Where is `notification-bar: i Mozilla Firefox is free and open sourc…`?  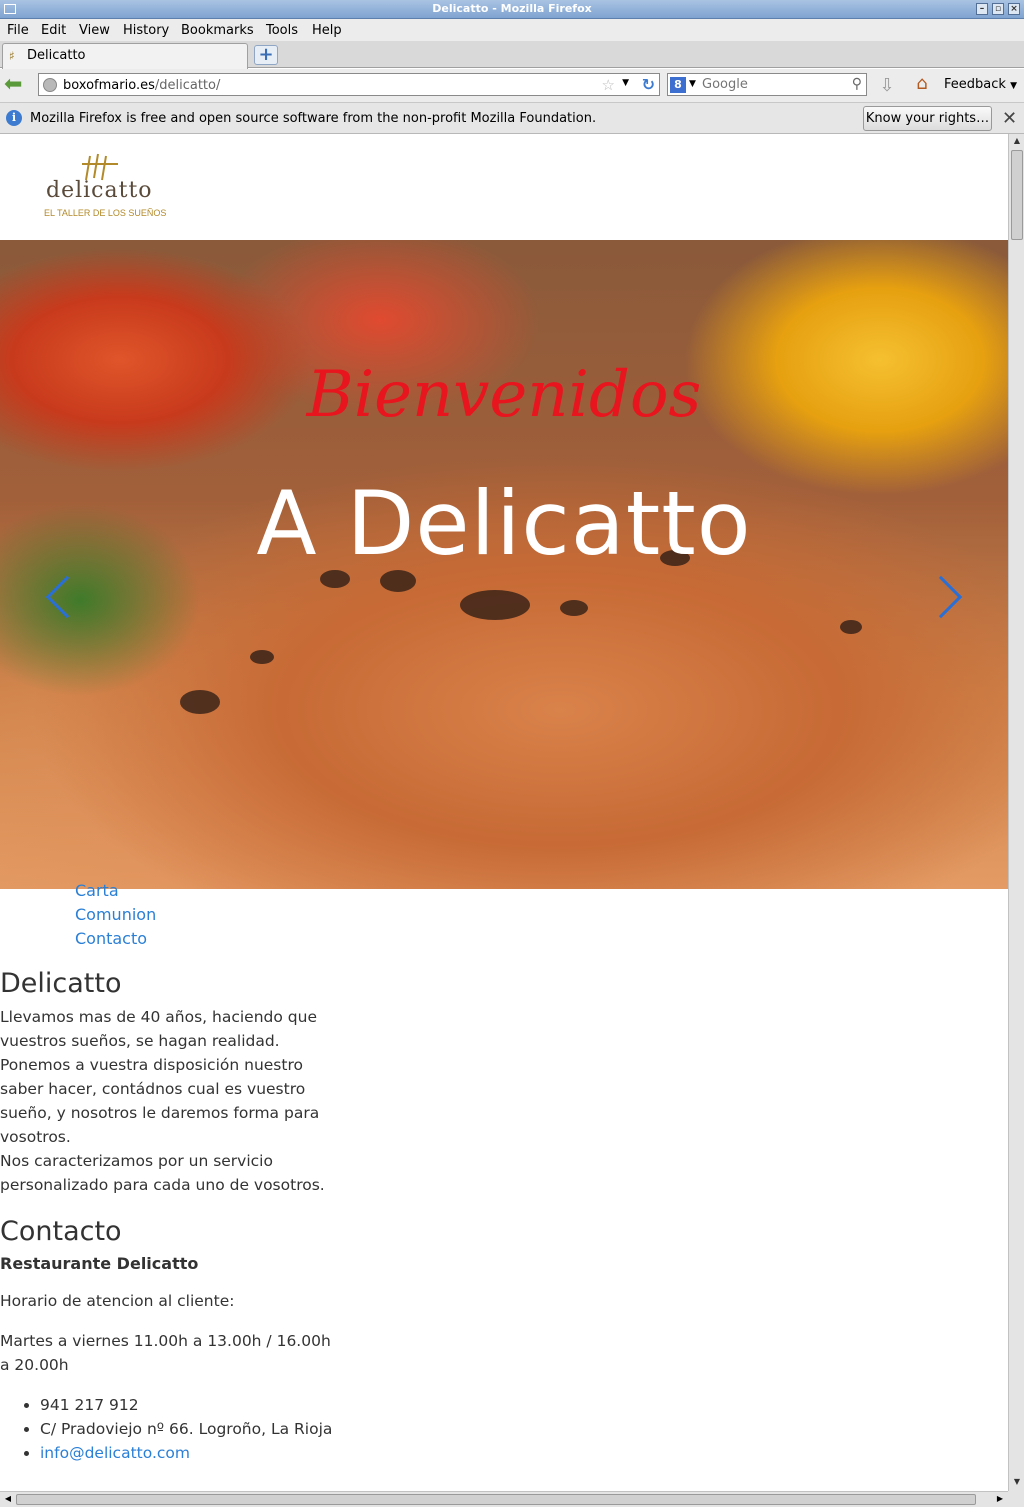
notification-bar: i Mozilla Firefox is free and open sourc… is located at coordinates (512, 118).